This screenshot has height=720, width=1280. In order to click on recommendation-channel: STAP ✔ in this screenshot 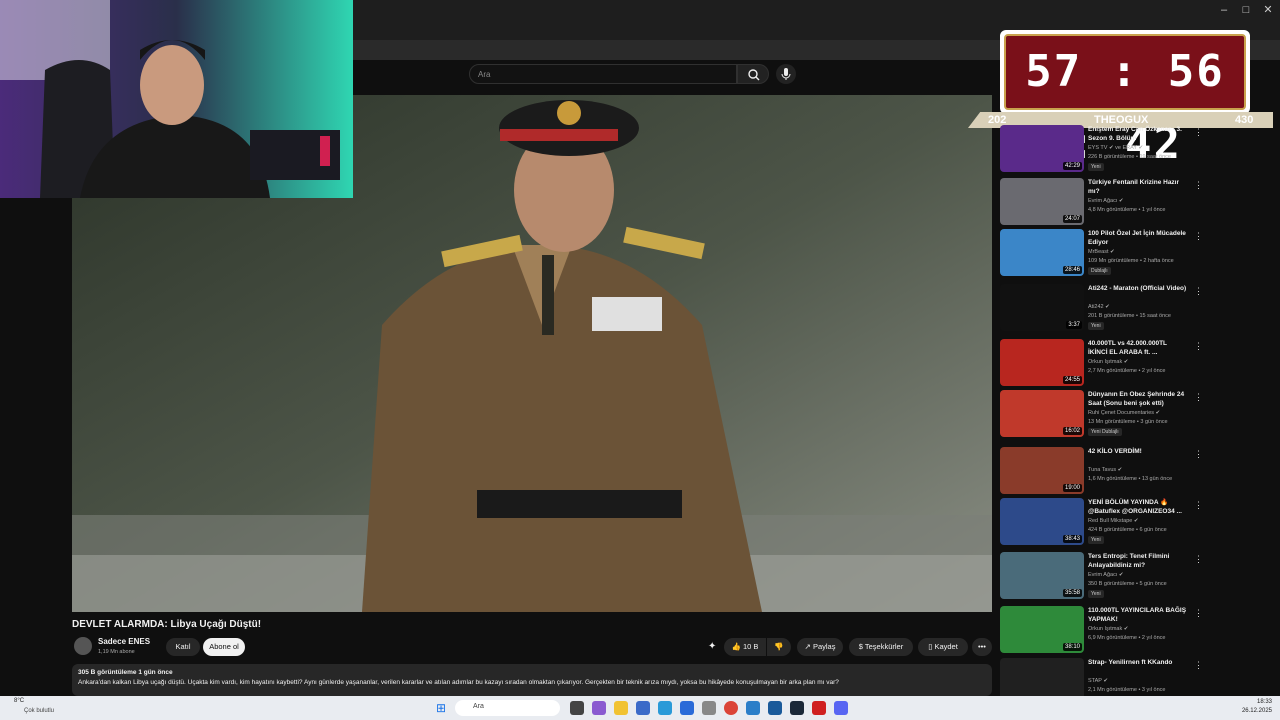, I will do `click(1098, 681)`.